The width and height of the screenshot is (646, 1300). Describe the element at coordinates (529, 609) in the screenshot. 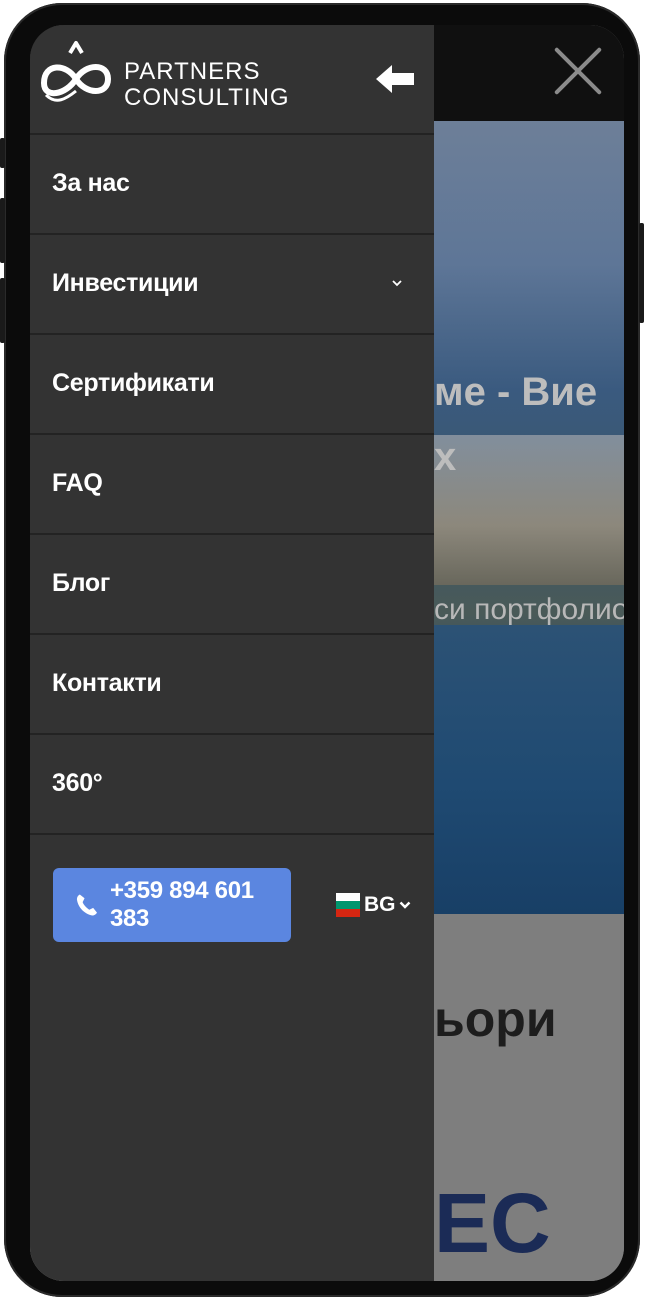

I see `hero-subtitle: си портфолио` at that location.